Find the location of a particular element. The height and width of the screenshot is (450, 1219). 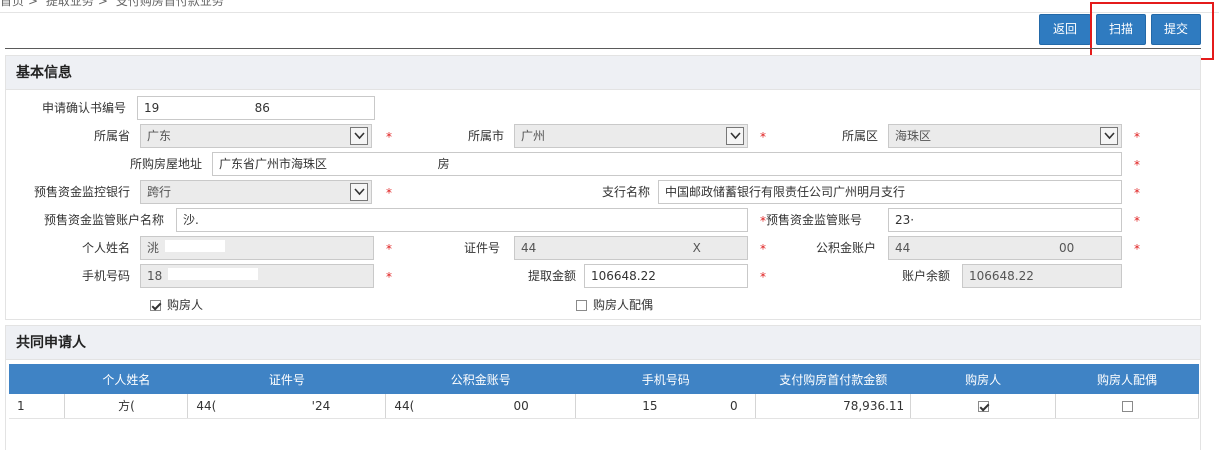

cell-amount: 78,936.11 is located at coordinates (833, 406).